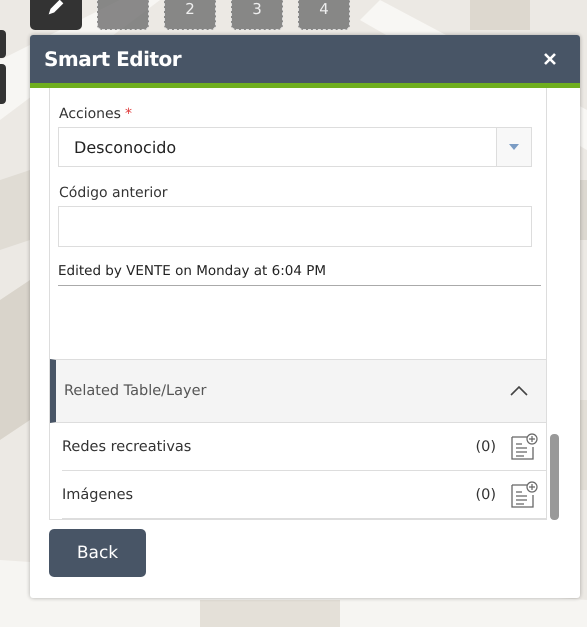 This screenshot has height=627, width=587. What do you see at coordinates (554, 477) in the screenshot?
I see `scrollbar-thumb` at bounding box center [554, 477].